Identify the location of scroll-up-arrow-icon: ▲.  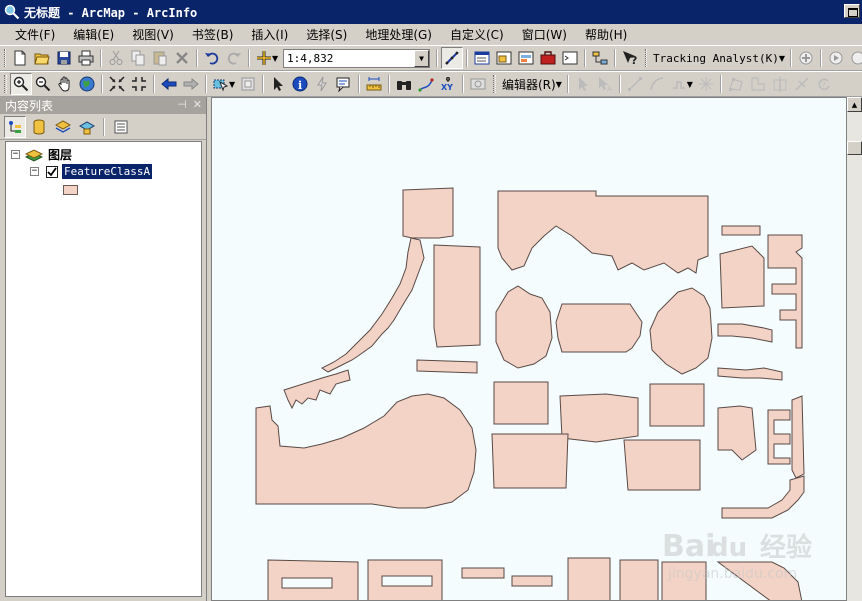
(854, 104).